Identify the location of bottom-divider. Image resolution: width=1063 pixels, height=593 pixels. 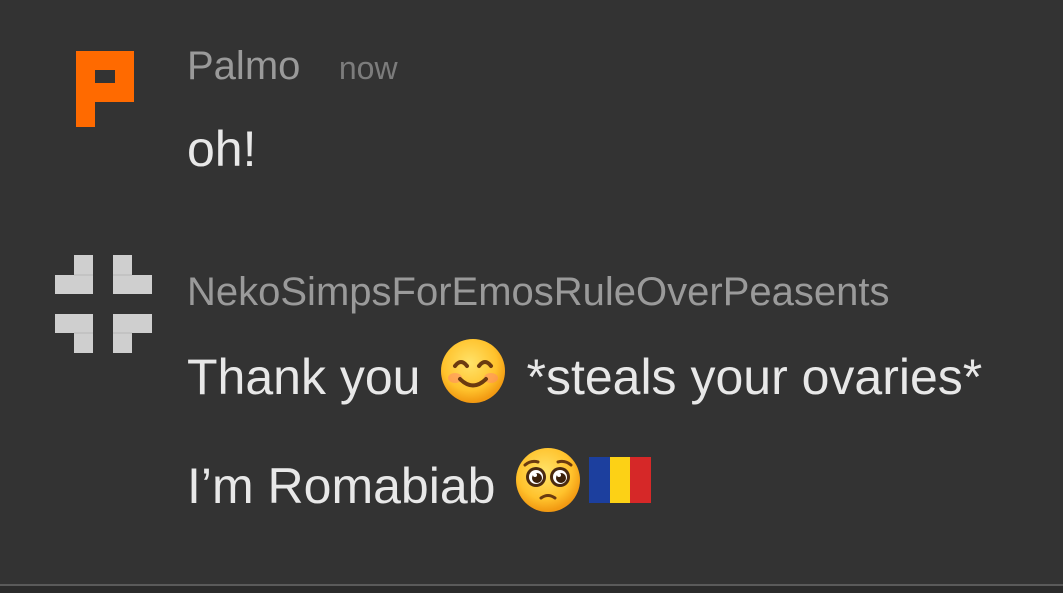
(531, 588).